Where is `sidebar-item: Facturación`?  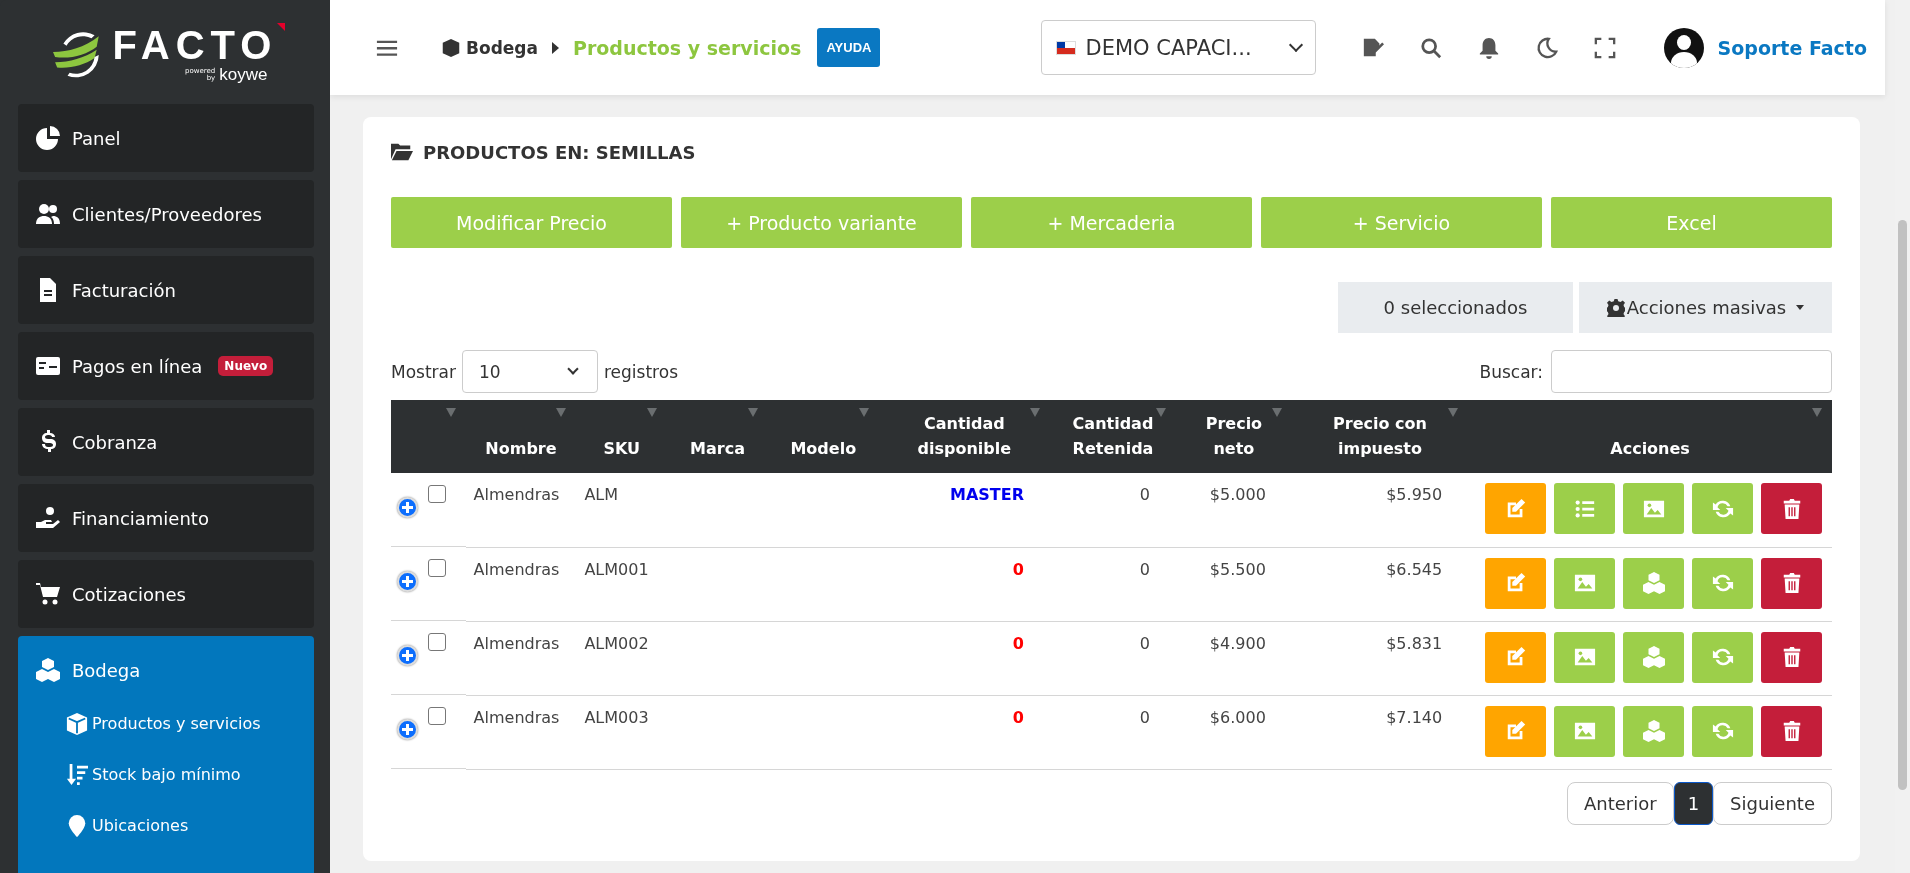 sidebar-item: Facturación is located at coordinates (166, 290).